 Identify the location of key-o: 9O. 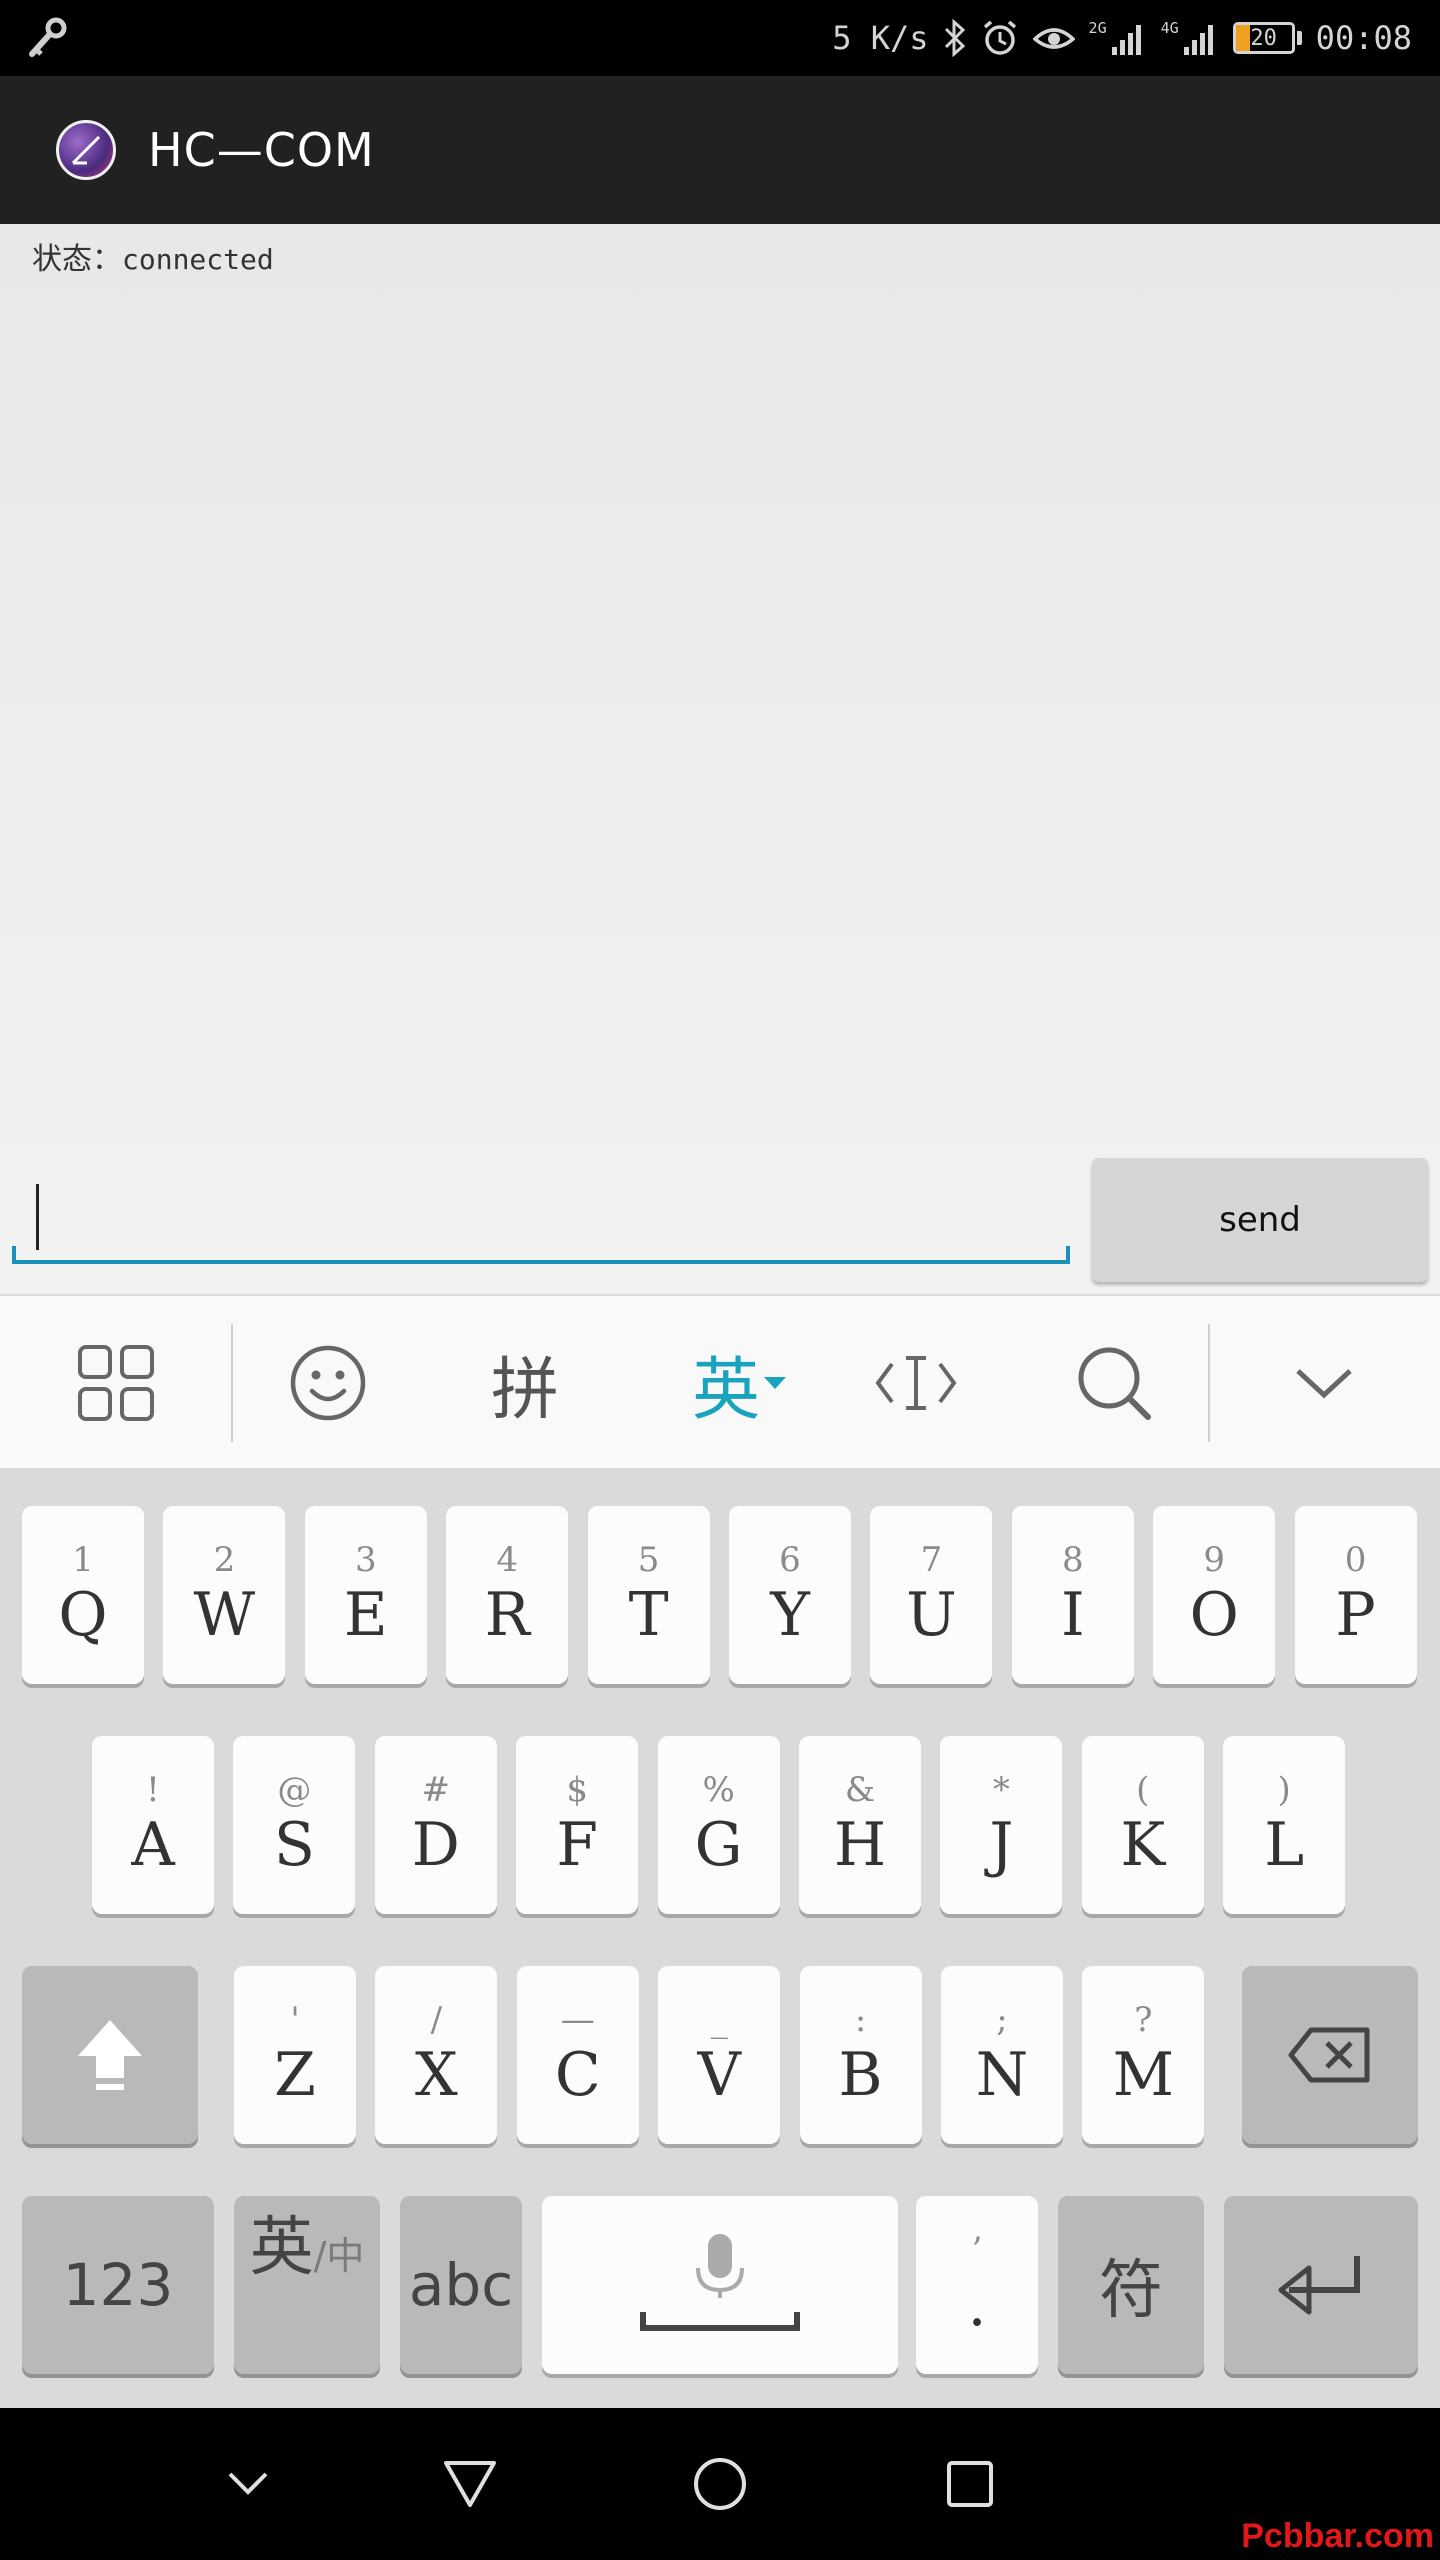
(1214, 1595).